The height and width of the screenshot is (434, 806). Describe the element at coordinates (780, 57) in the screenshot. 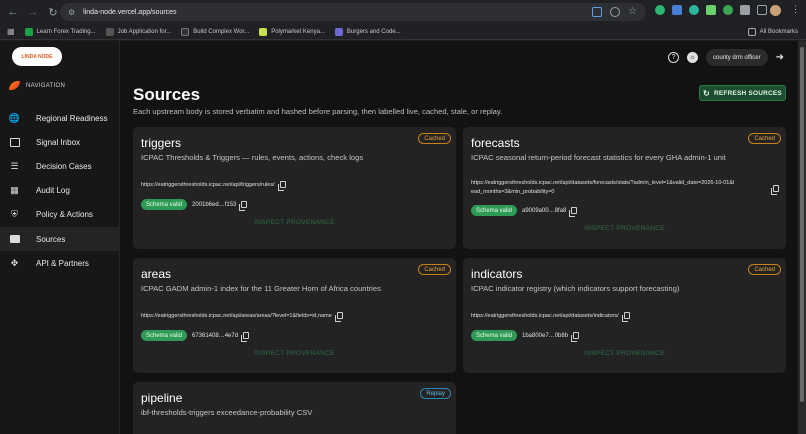

I see `logout-icon: ➜` at that location.